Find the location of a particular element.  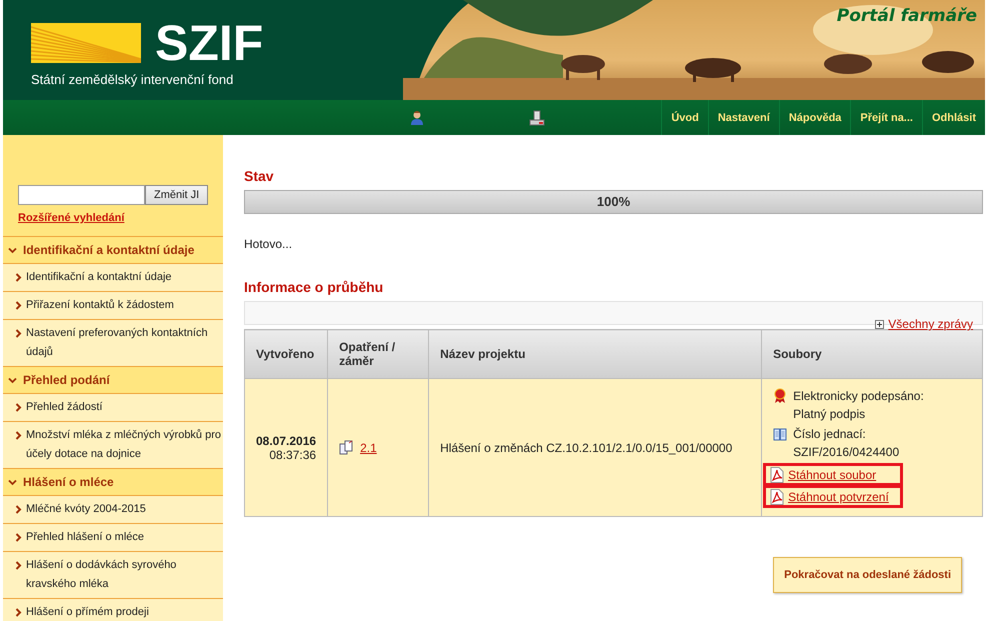

sidebar-item-label: Mléčné kvóty 2004-2015 is located at coordinates (86, 509).